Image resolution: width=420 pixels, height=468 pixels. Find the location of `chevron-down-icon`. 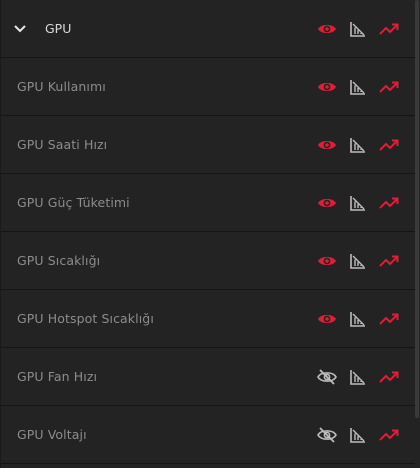

chevron-down-icon is located at coordinates (20, 29).